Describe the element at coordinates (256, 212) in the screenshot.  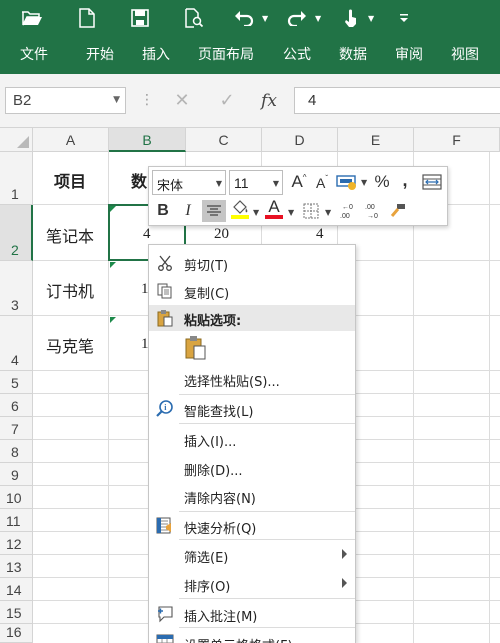
I see `fill-dropdown-icon: ▼` at that location.